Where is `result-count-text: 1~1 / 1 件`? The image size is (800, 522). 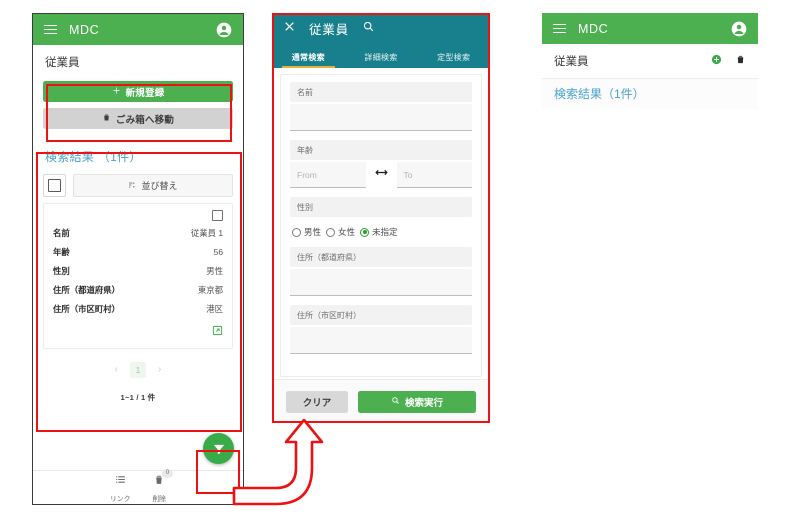 result-count-text: 1~1 / 1 件 is located at coordinates (138, 397).